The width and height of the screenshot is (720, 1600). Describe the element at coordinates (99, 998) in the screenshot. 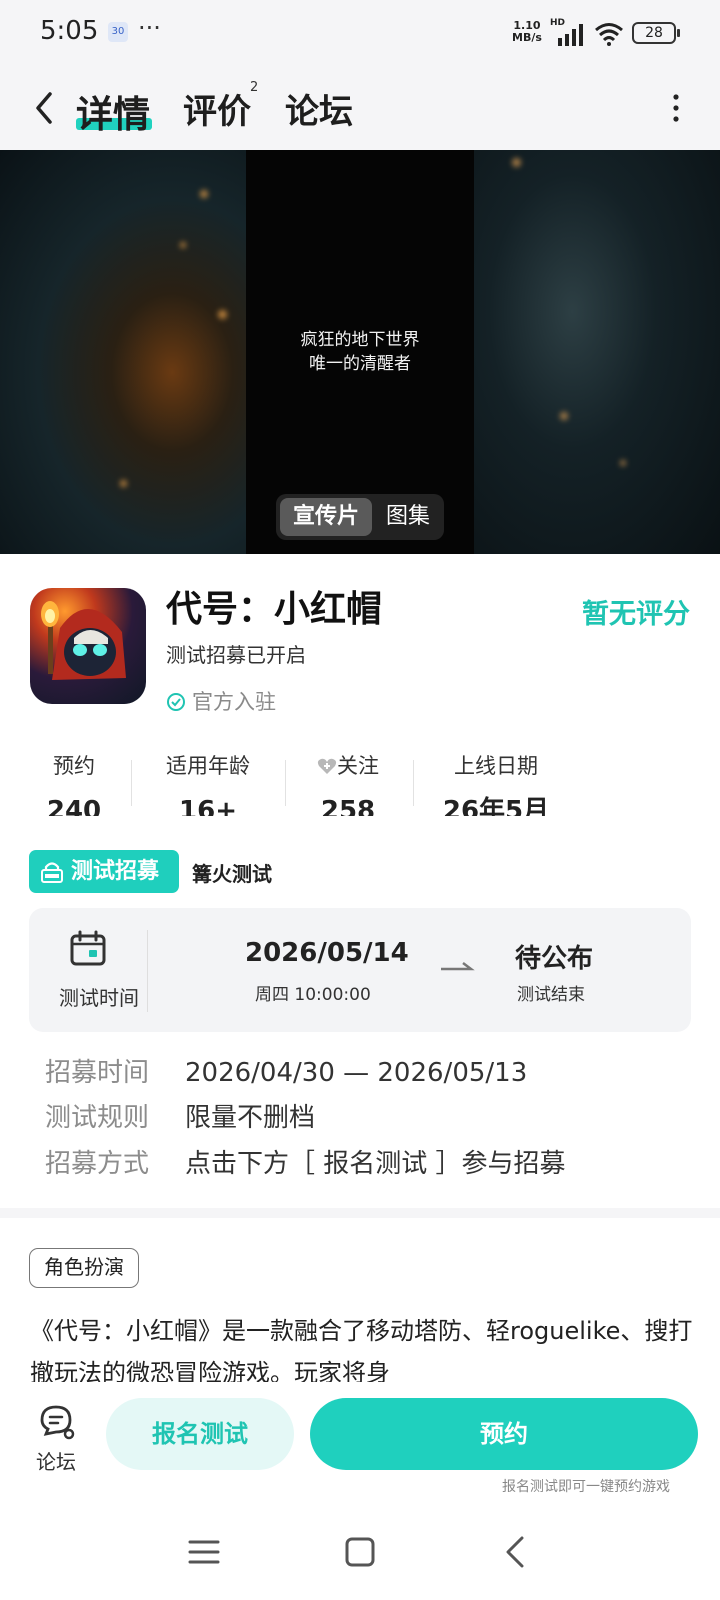

I see `test-time-label: 测试时间` at that location.